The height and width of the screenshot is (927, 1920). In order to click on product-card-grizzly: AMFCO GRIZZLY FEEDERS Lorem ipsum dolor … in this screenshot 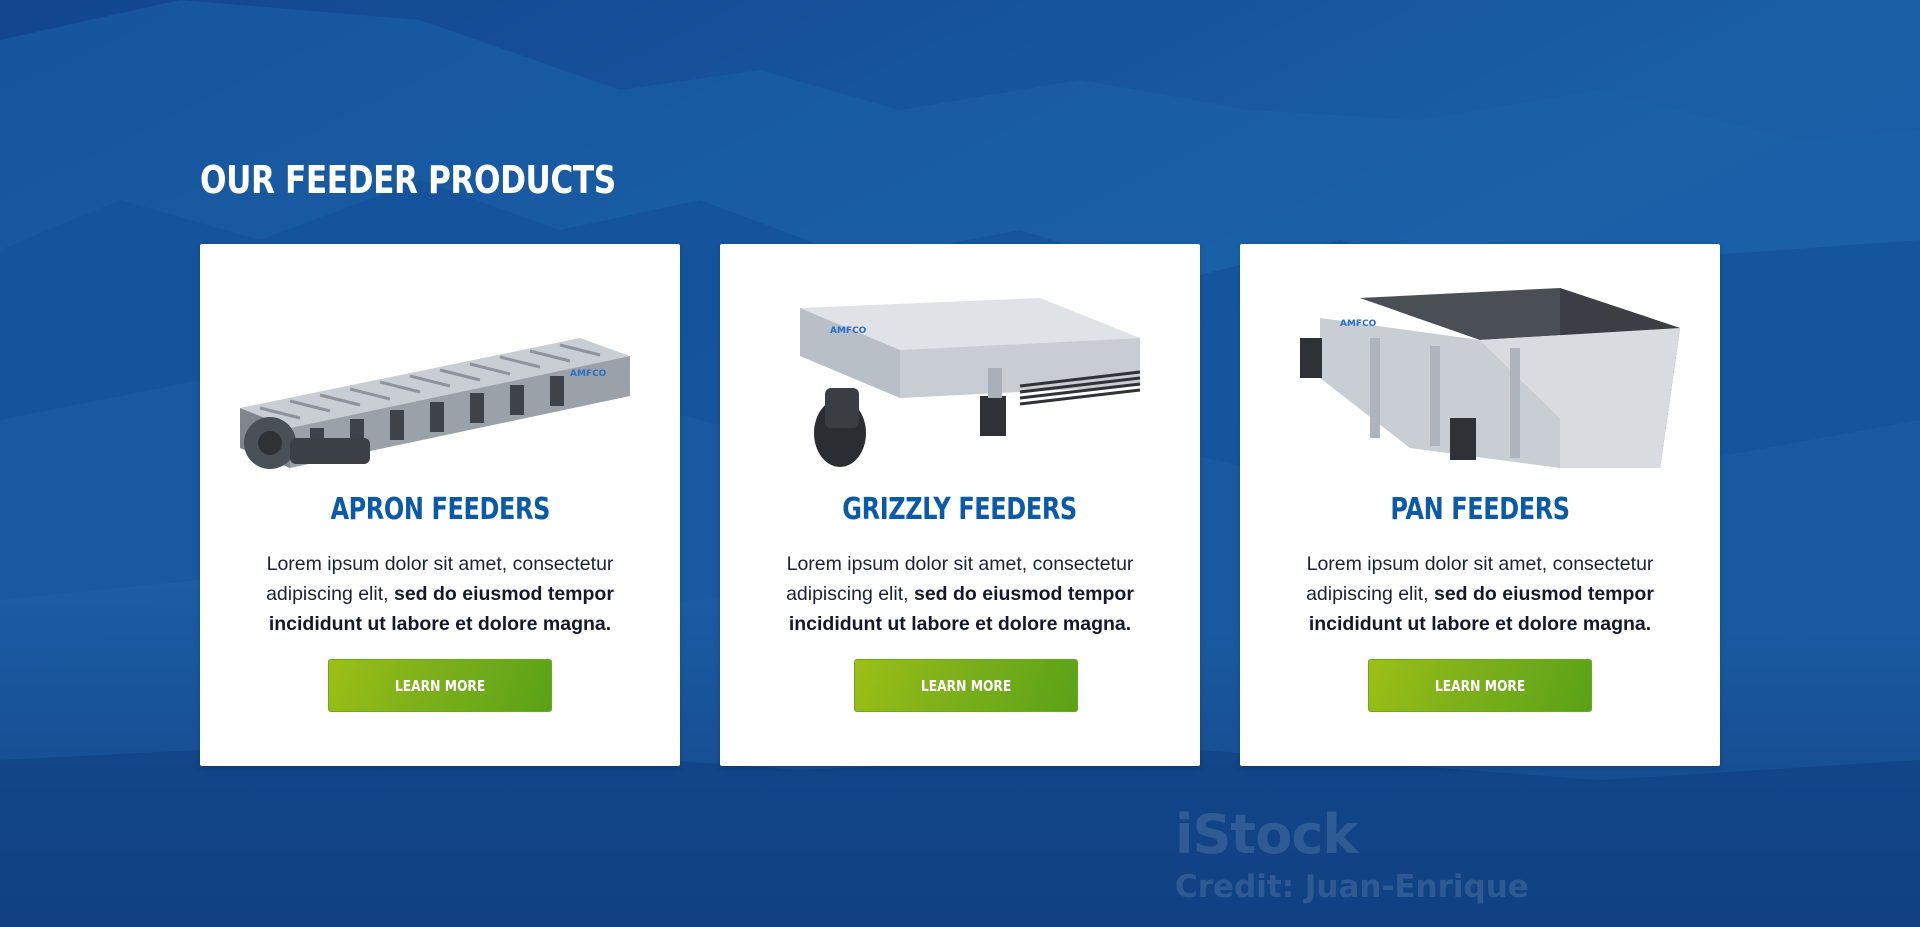, I will do `click(960, 505)`.